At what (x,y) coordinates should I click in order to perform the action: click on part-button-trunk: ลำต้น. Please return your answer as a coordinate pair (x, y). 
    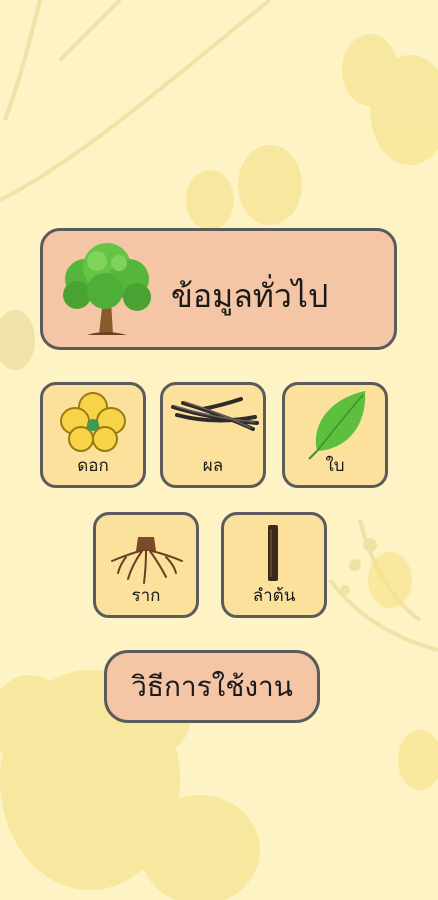
    Looking at the image, I should click on (274, 565).